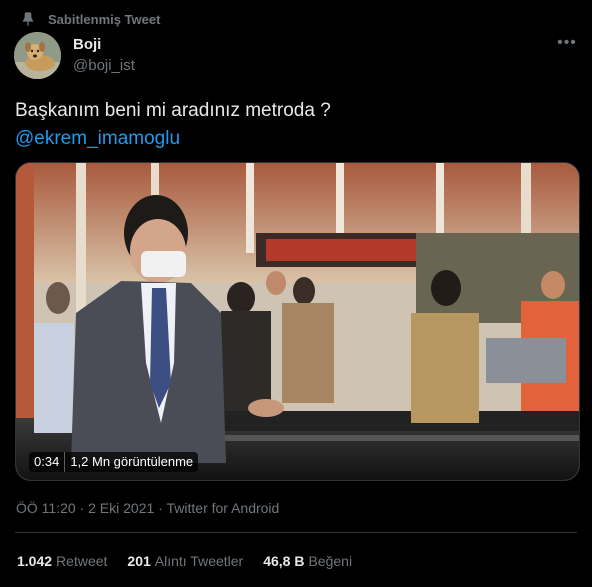 The height and width of the screenshot is (587, 592). I want to click on display-name: Boji, so click(104, 44).